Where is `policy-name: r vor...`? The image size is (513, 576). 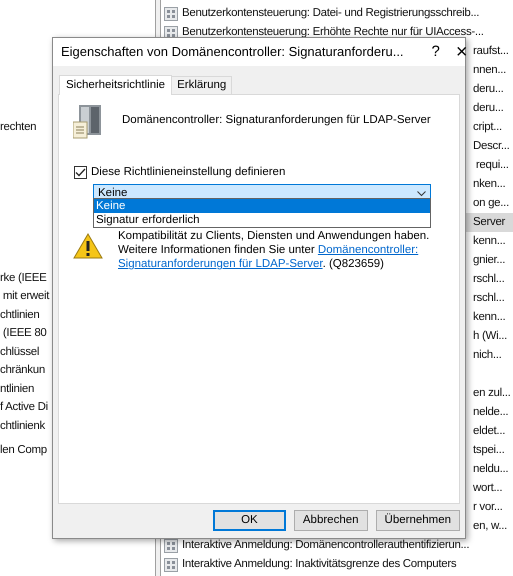 policy-name: r vor... is located at coordinates (488, 507).